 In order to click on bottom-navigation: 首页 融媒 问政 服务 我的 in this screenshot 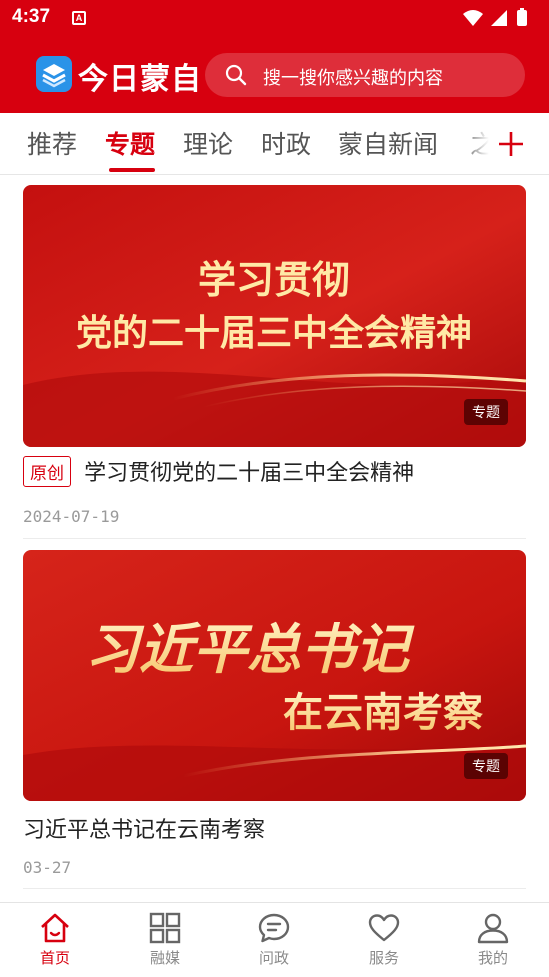, I will do `click(274, 939)`.